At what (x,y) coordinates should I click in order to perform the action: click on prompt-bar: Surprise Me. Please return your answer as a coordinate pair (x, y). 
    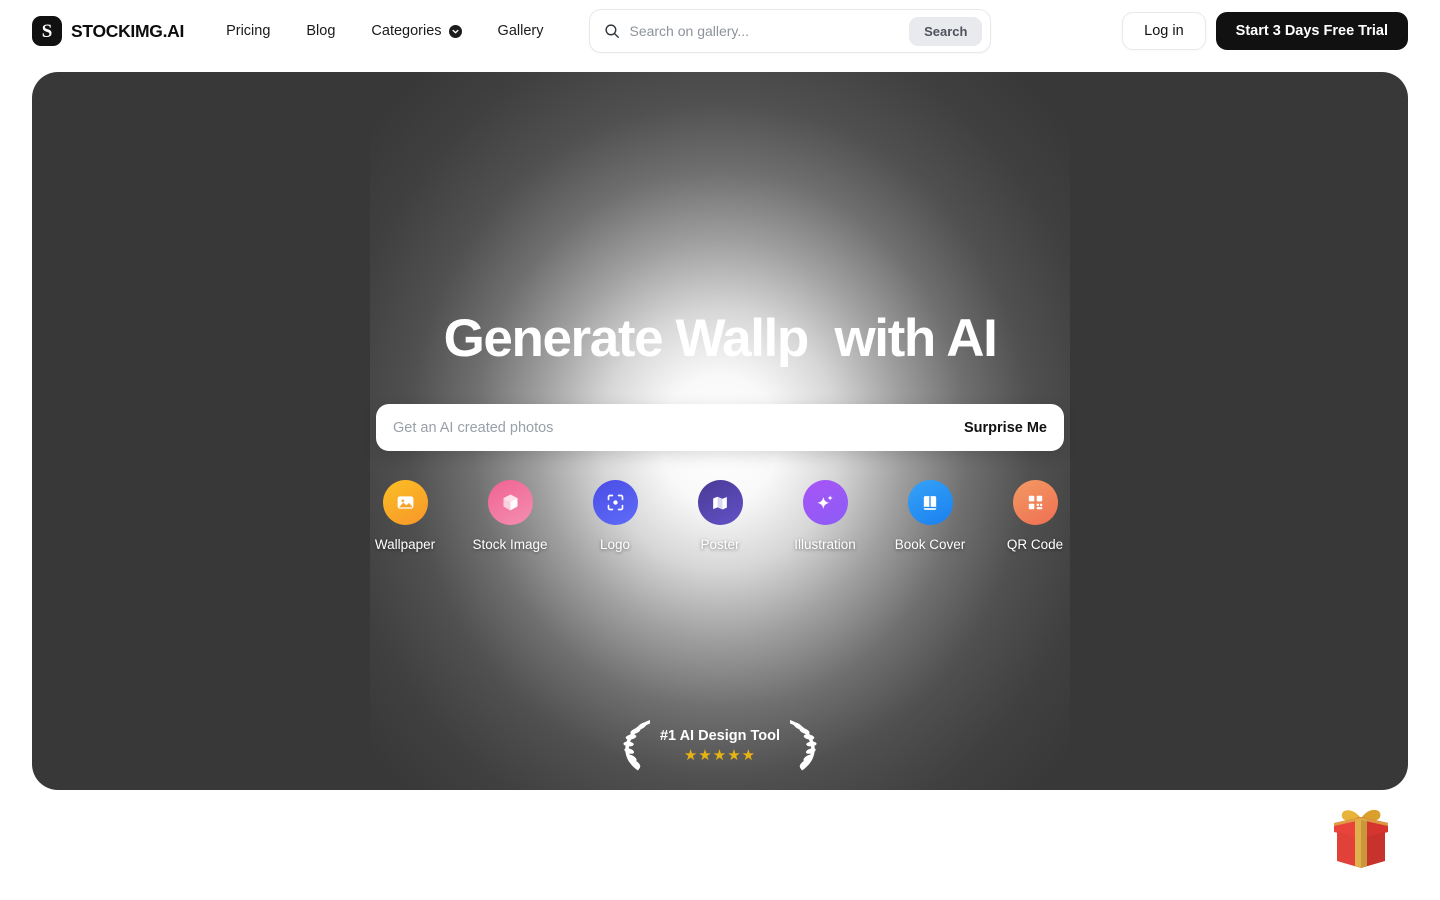
    Looking at the image, I should click on (720, 428).